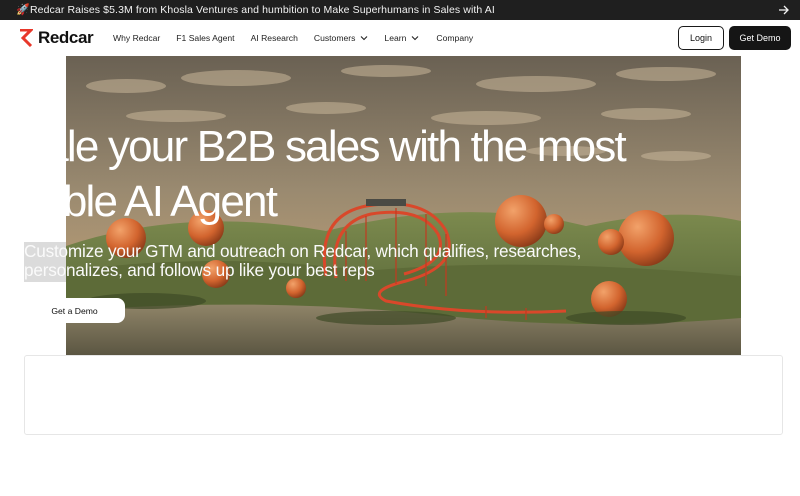  What do you see at coordinates (784, 10) in the screenshot?
I see `arrow-right-icon` at bounding box center [784, 10].